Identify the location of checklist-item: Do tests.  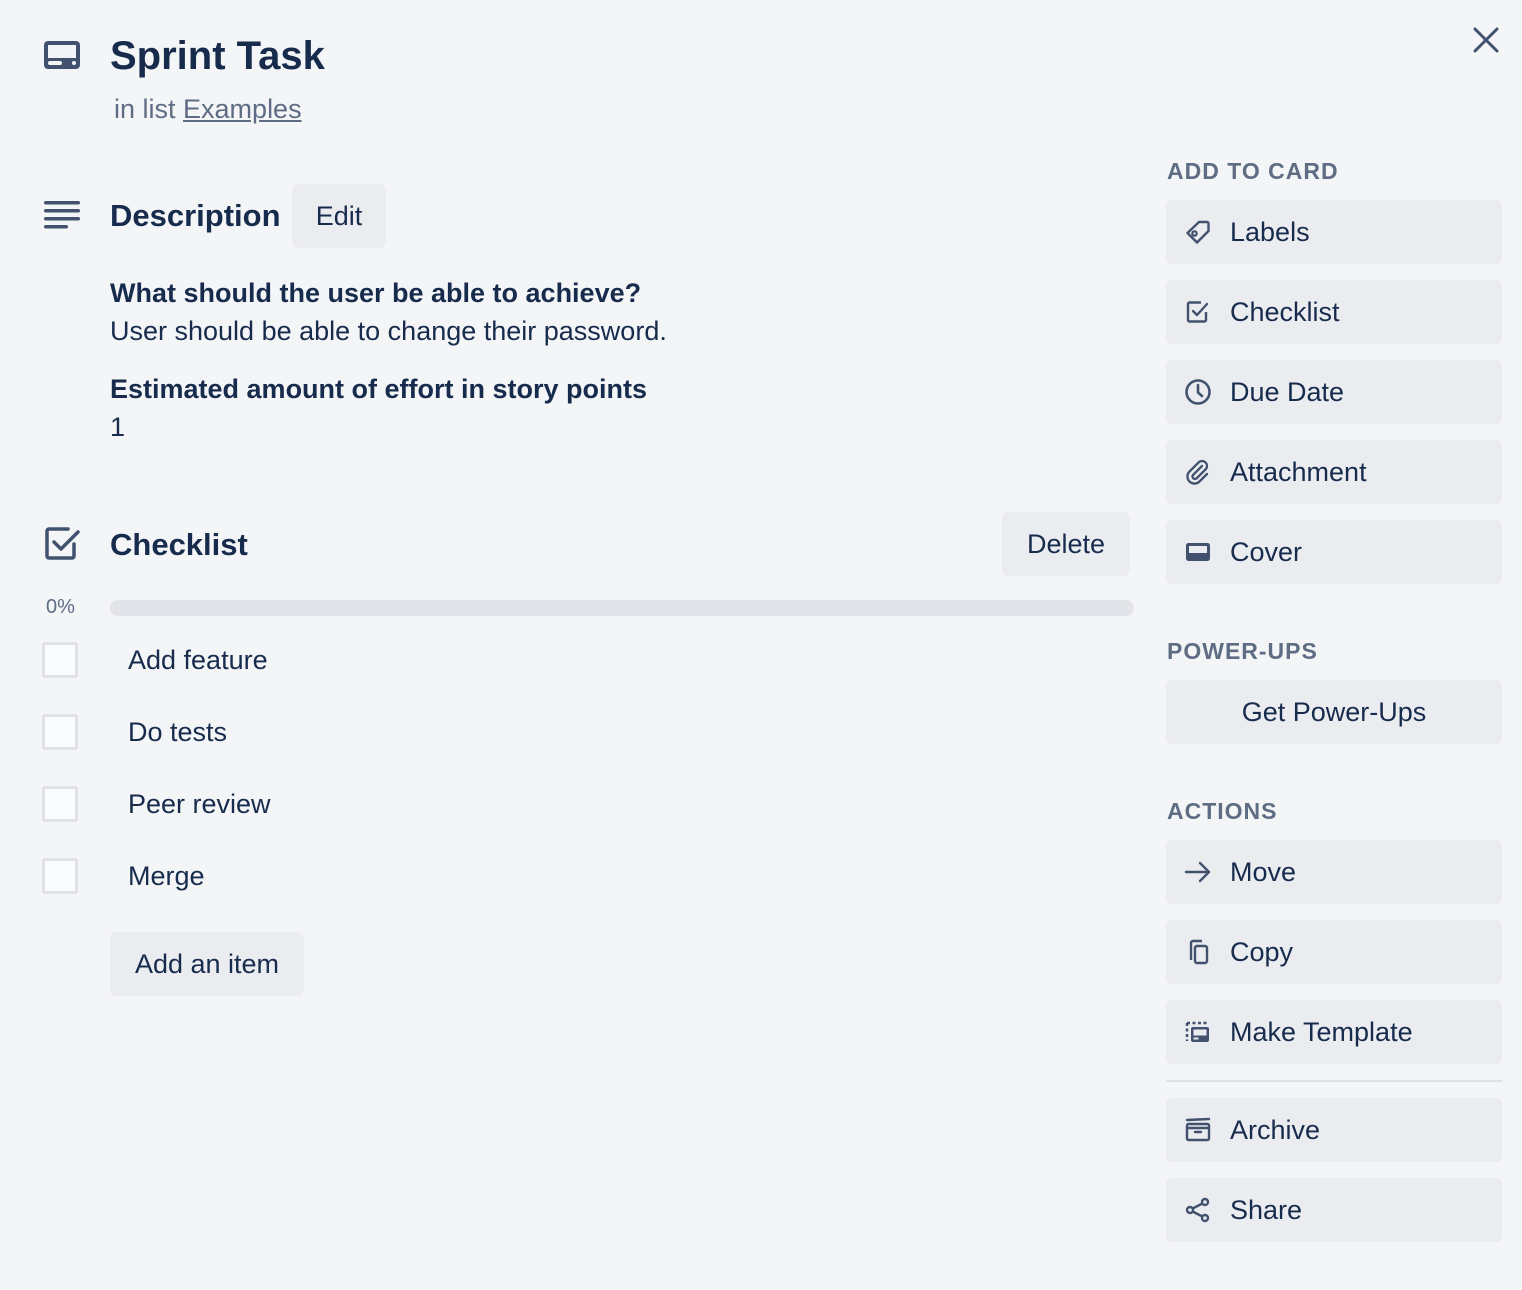
(587, 732).